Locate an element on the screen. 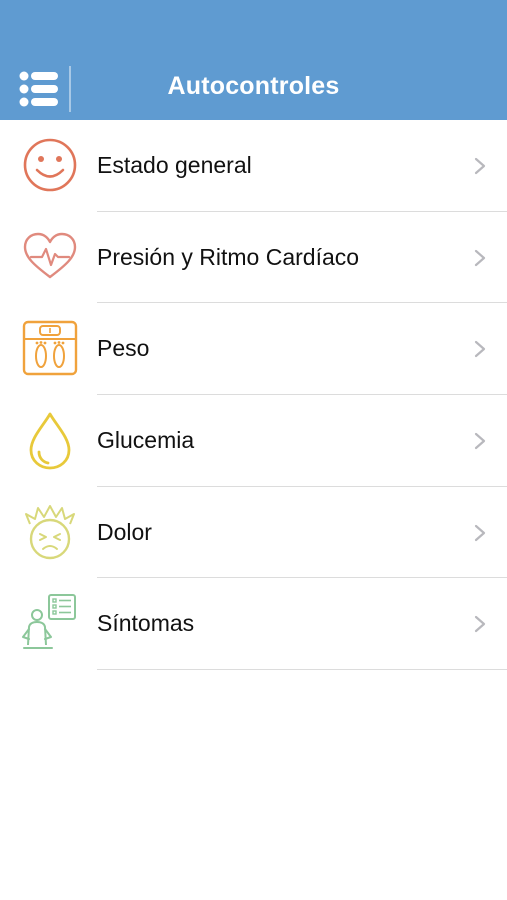 The width and height of the screenshot is (507, 900). list-item-sintomas: Síntomas is located at coordinates (253, 624).